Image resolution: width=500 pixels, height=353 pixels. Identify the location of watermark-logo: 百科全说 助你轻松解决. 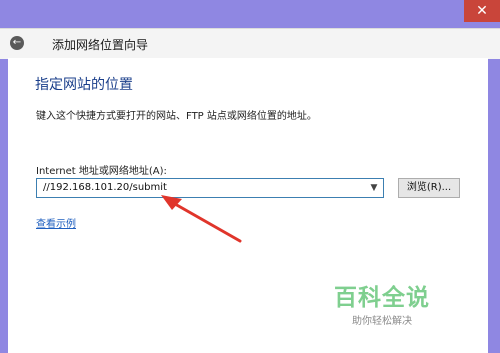
(382, 302).